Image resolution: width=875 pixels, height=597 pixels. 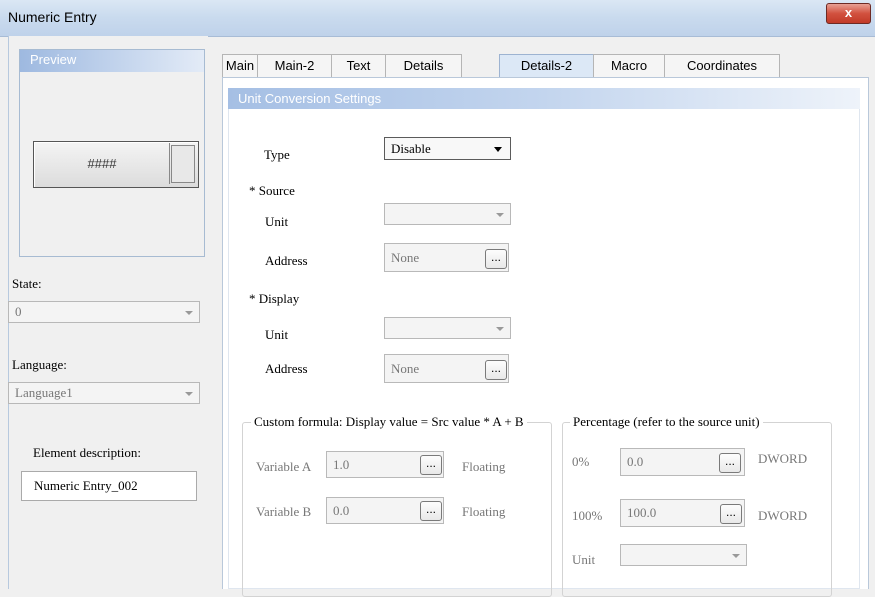 What do you see at coordinates (286, 368) in the screenshot?
I see `display-address-label: Address` at bounding box center [286, 368].